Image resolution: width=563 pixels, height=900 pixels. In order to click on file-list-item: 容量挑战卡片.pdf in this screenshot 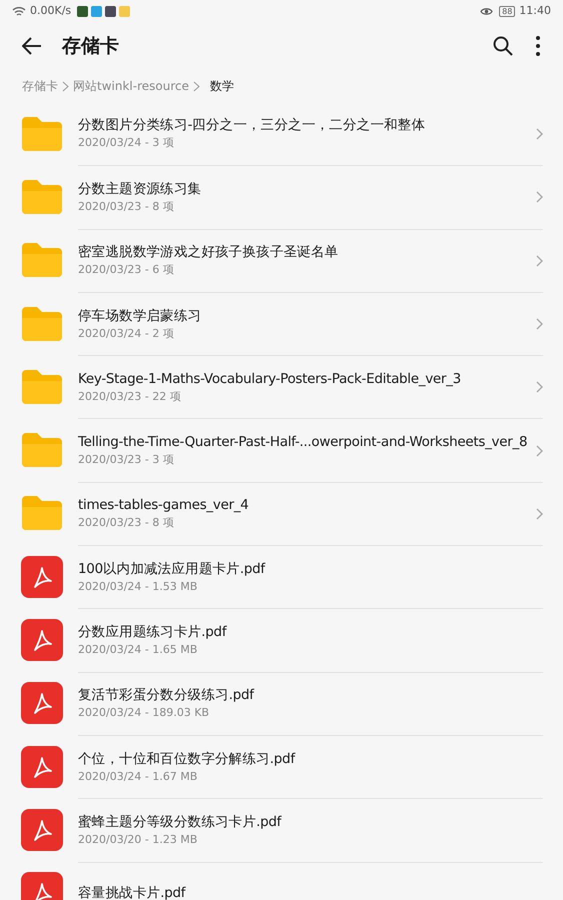, I will do `click(281, 881)`.